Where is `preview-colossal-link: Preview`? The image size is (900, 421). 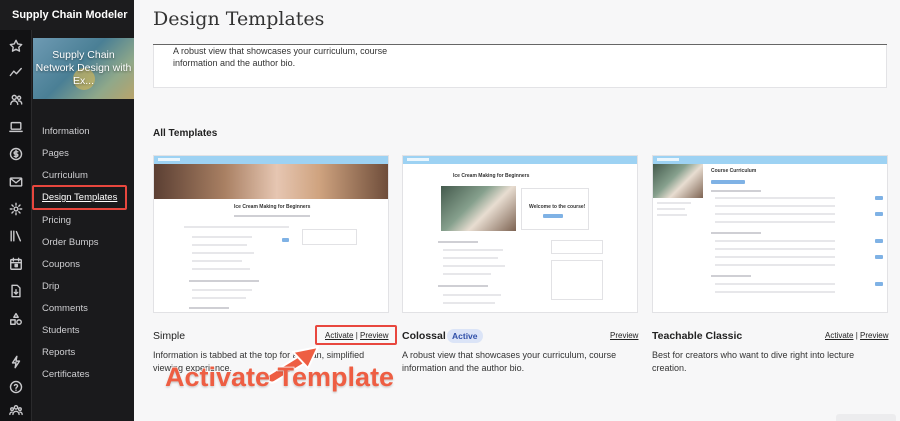
preview-colossal-link: Preview is located at coordinates (624, 335).